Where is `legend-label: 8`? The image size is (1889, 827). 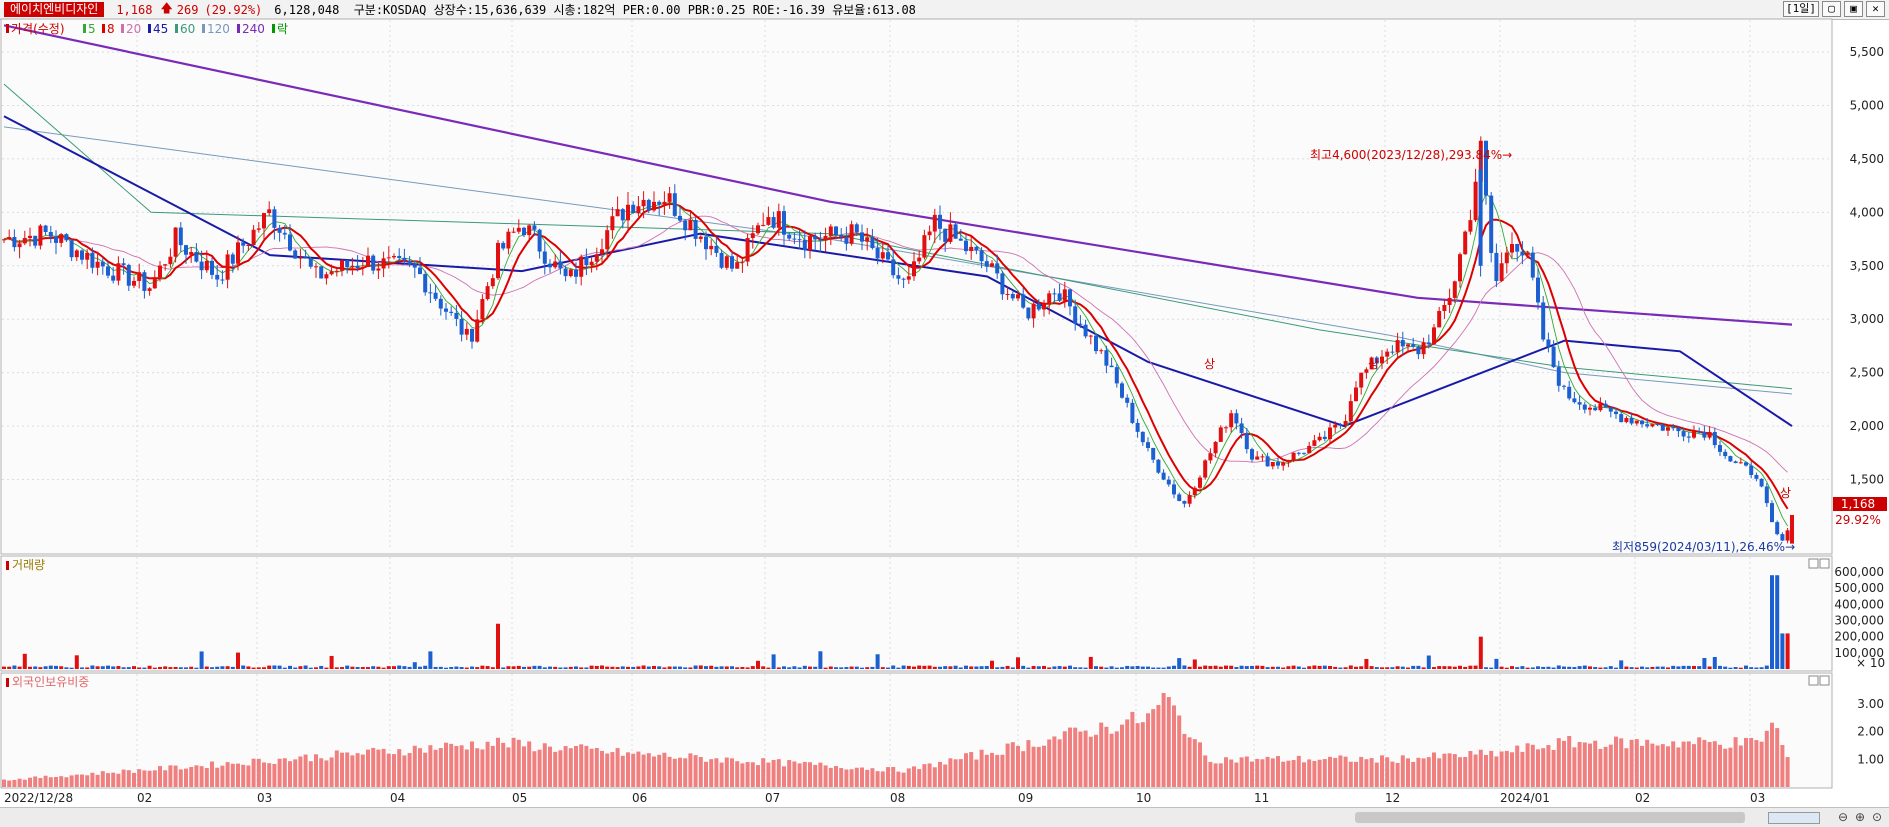
legend-label: 8 is located at coordinates (111, 29).